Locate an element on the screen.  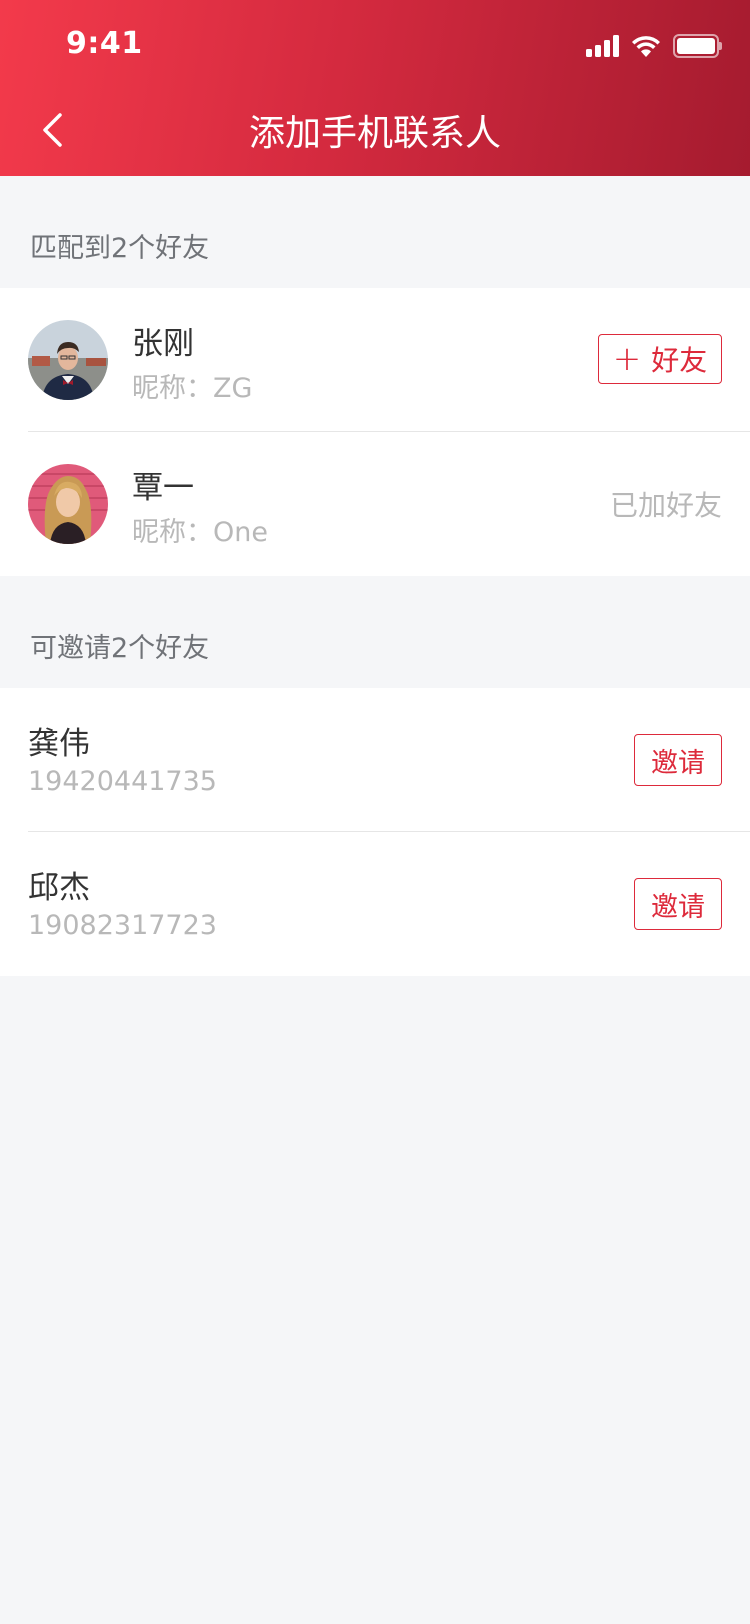
contact-name: 龚伟 is located at coordinates (59, 744).